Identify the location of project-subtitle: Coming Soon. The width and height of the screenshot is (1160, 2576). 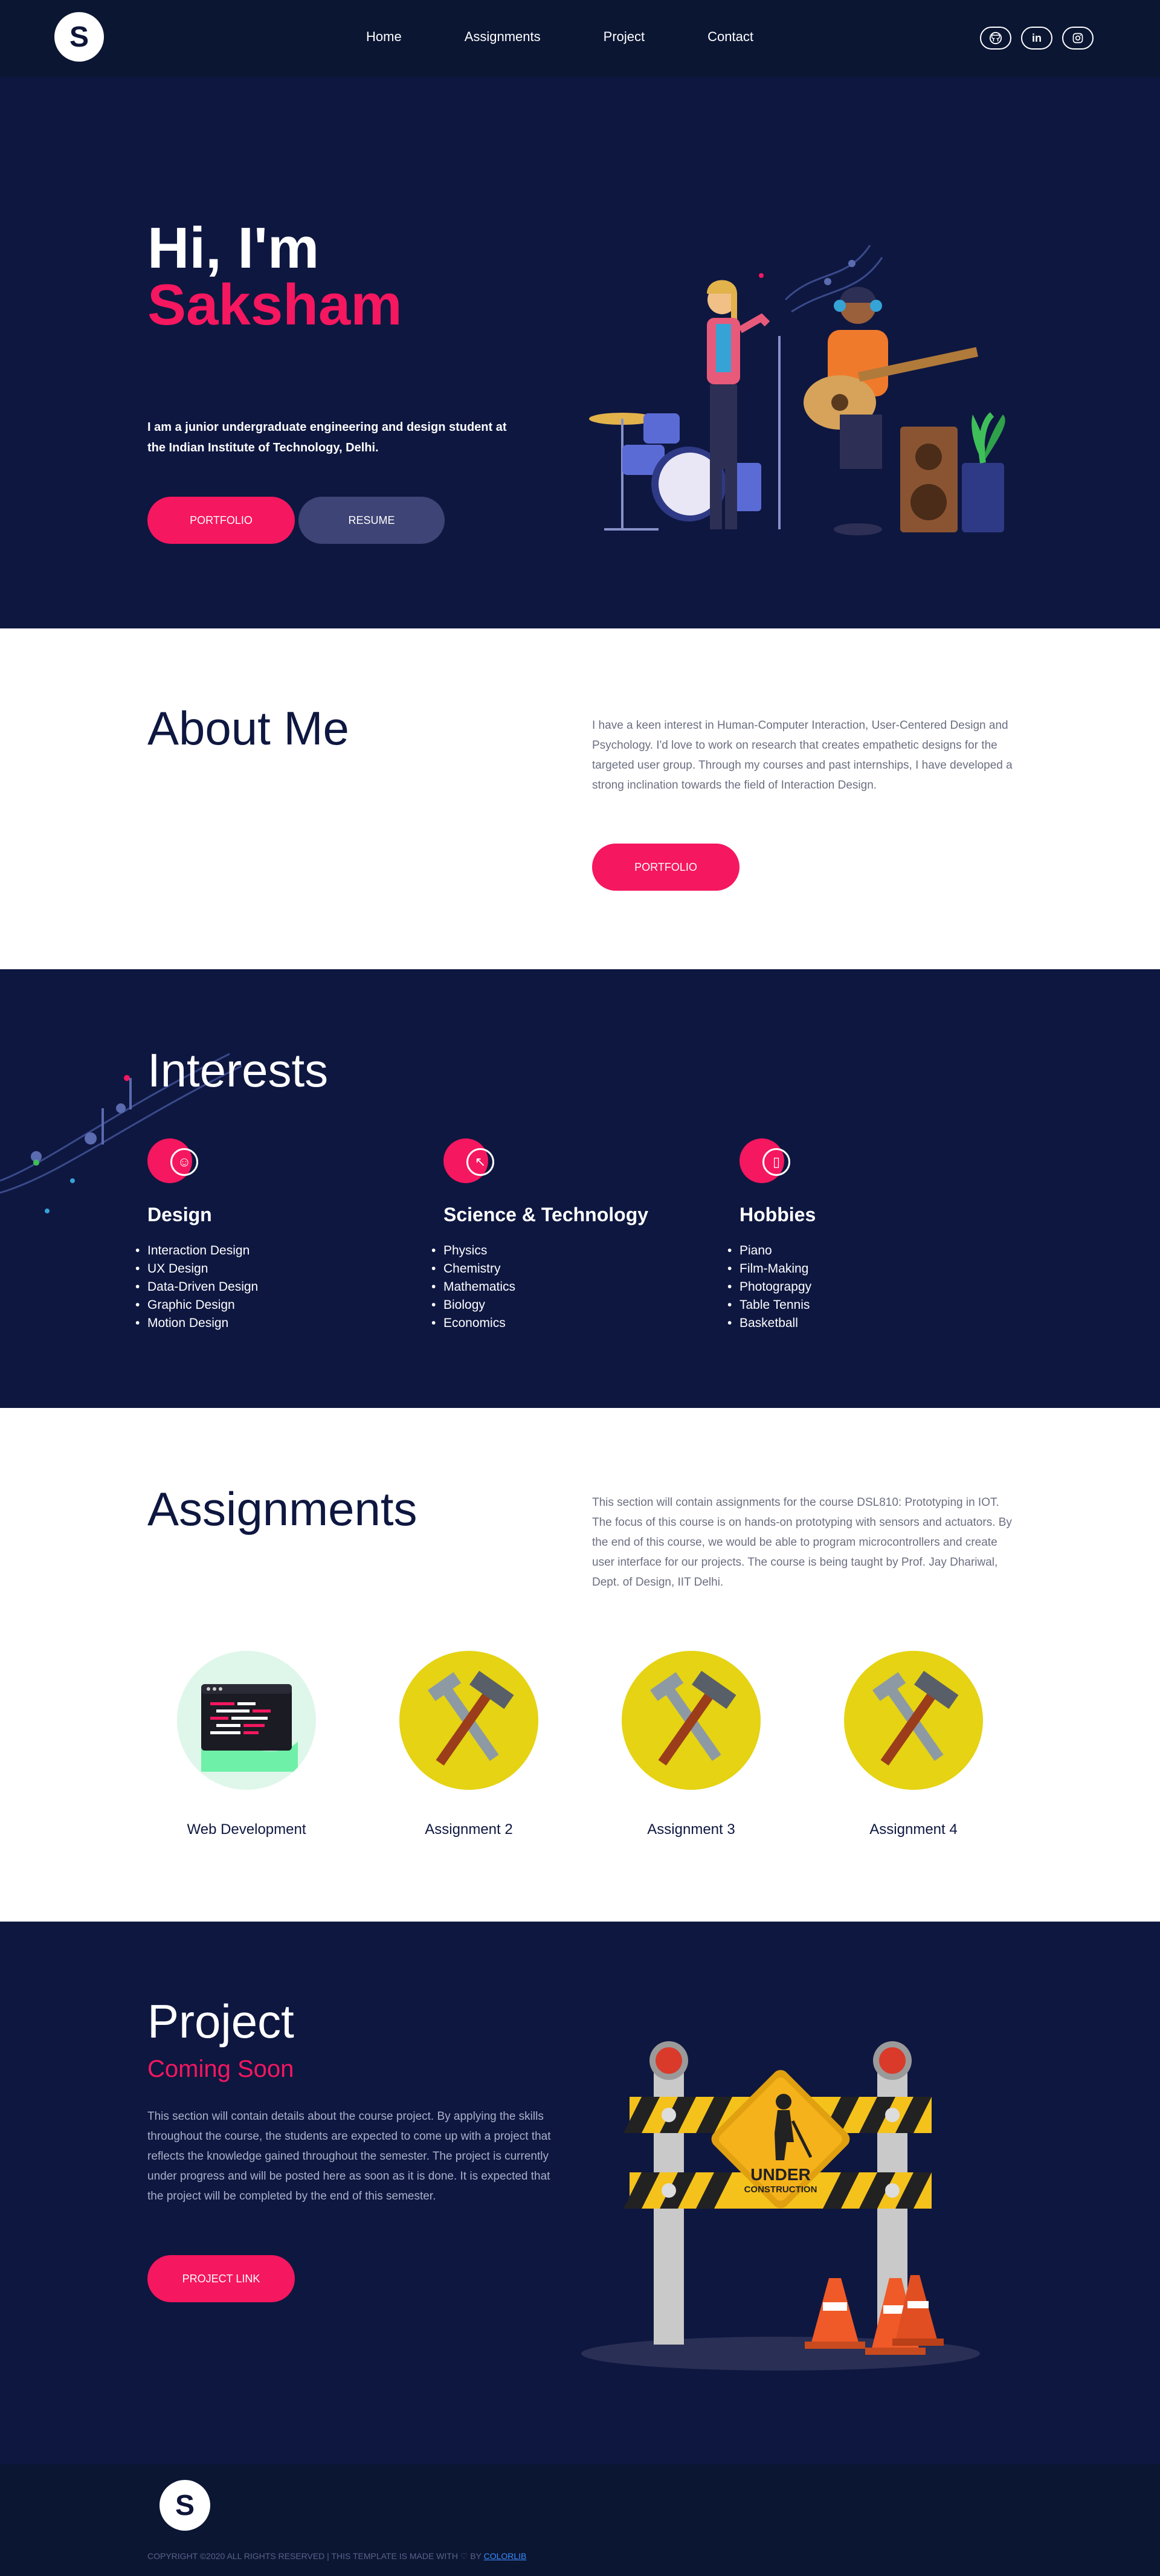
(220, 2069).